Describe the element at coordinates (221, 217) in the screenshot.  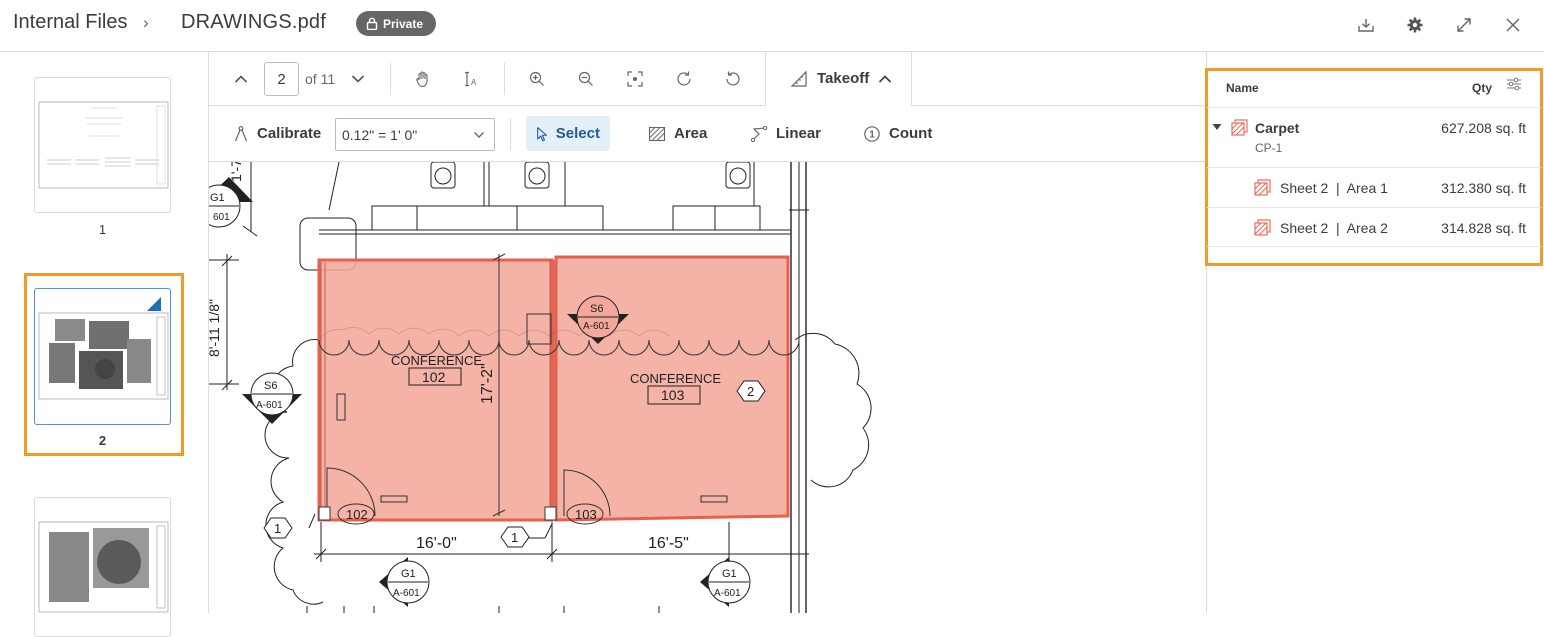
I see `svg-text: 601` at that location.